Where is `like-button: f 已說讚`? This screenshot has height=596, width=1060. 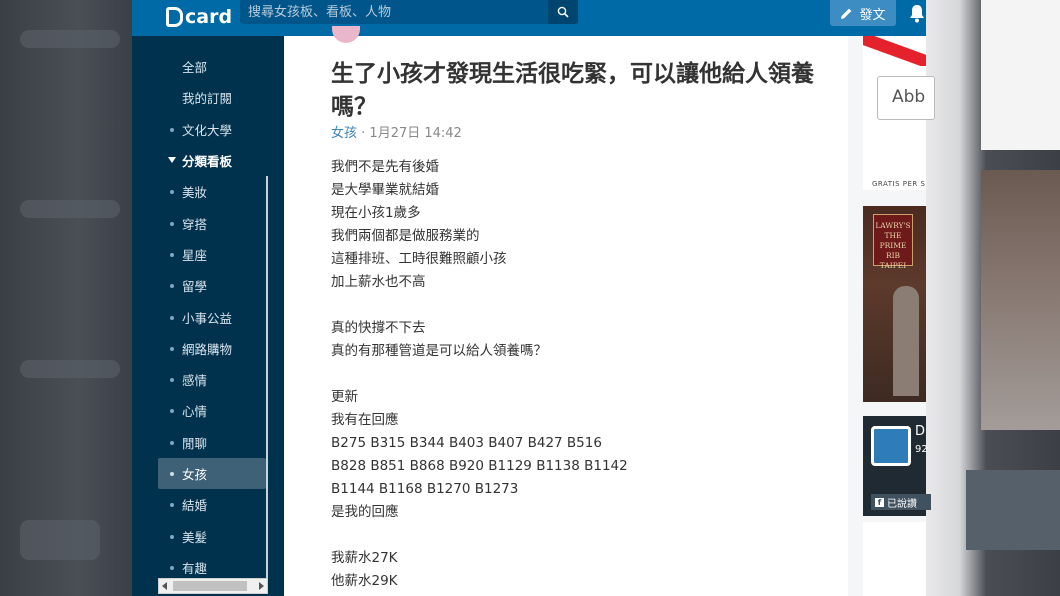
like-button: f 已說讚 is located at coordinates (901, 502).